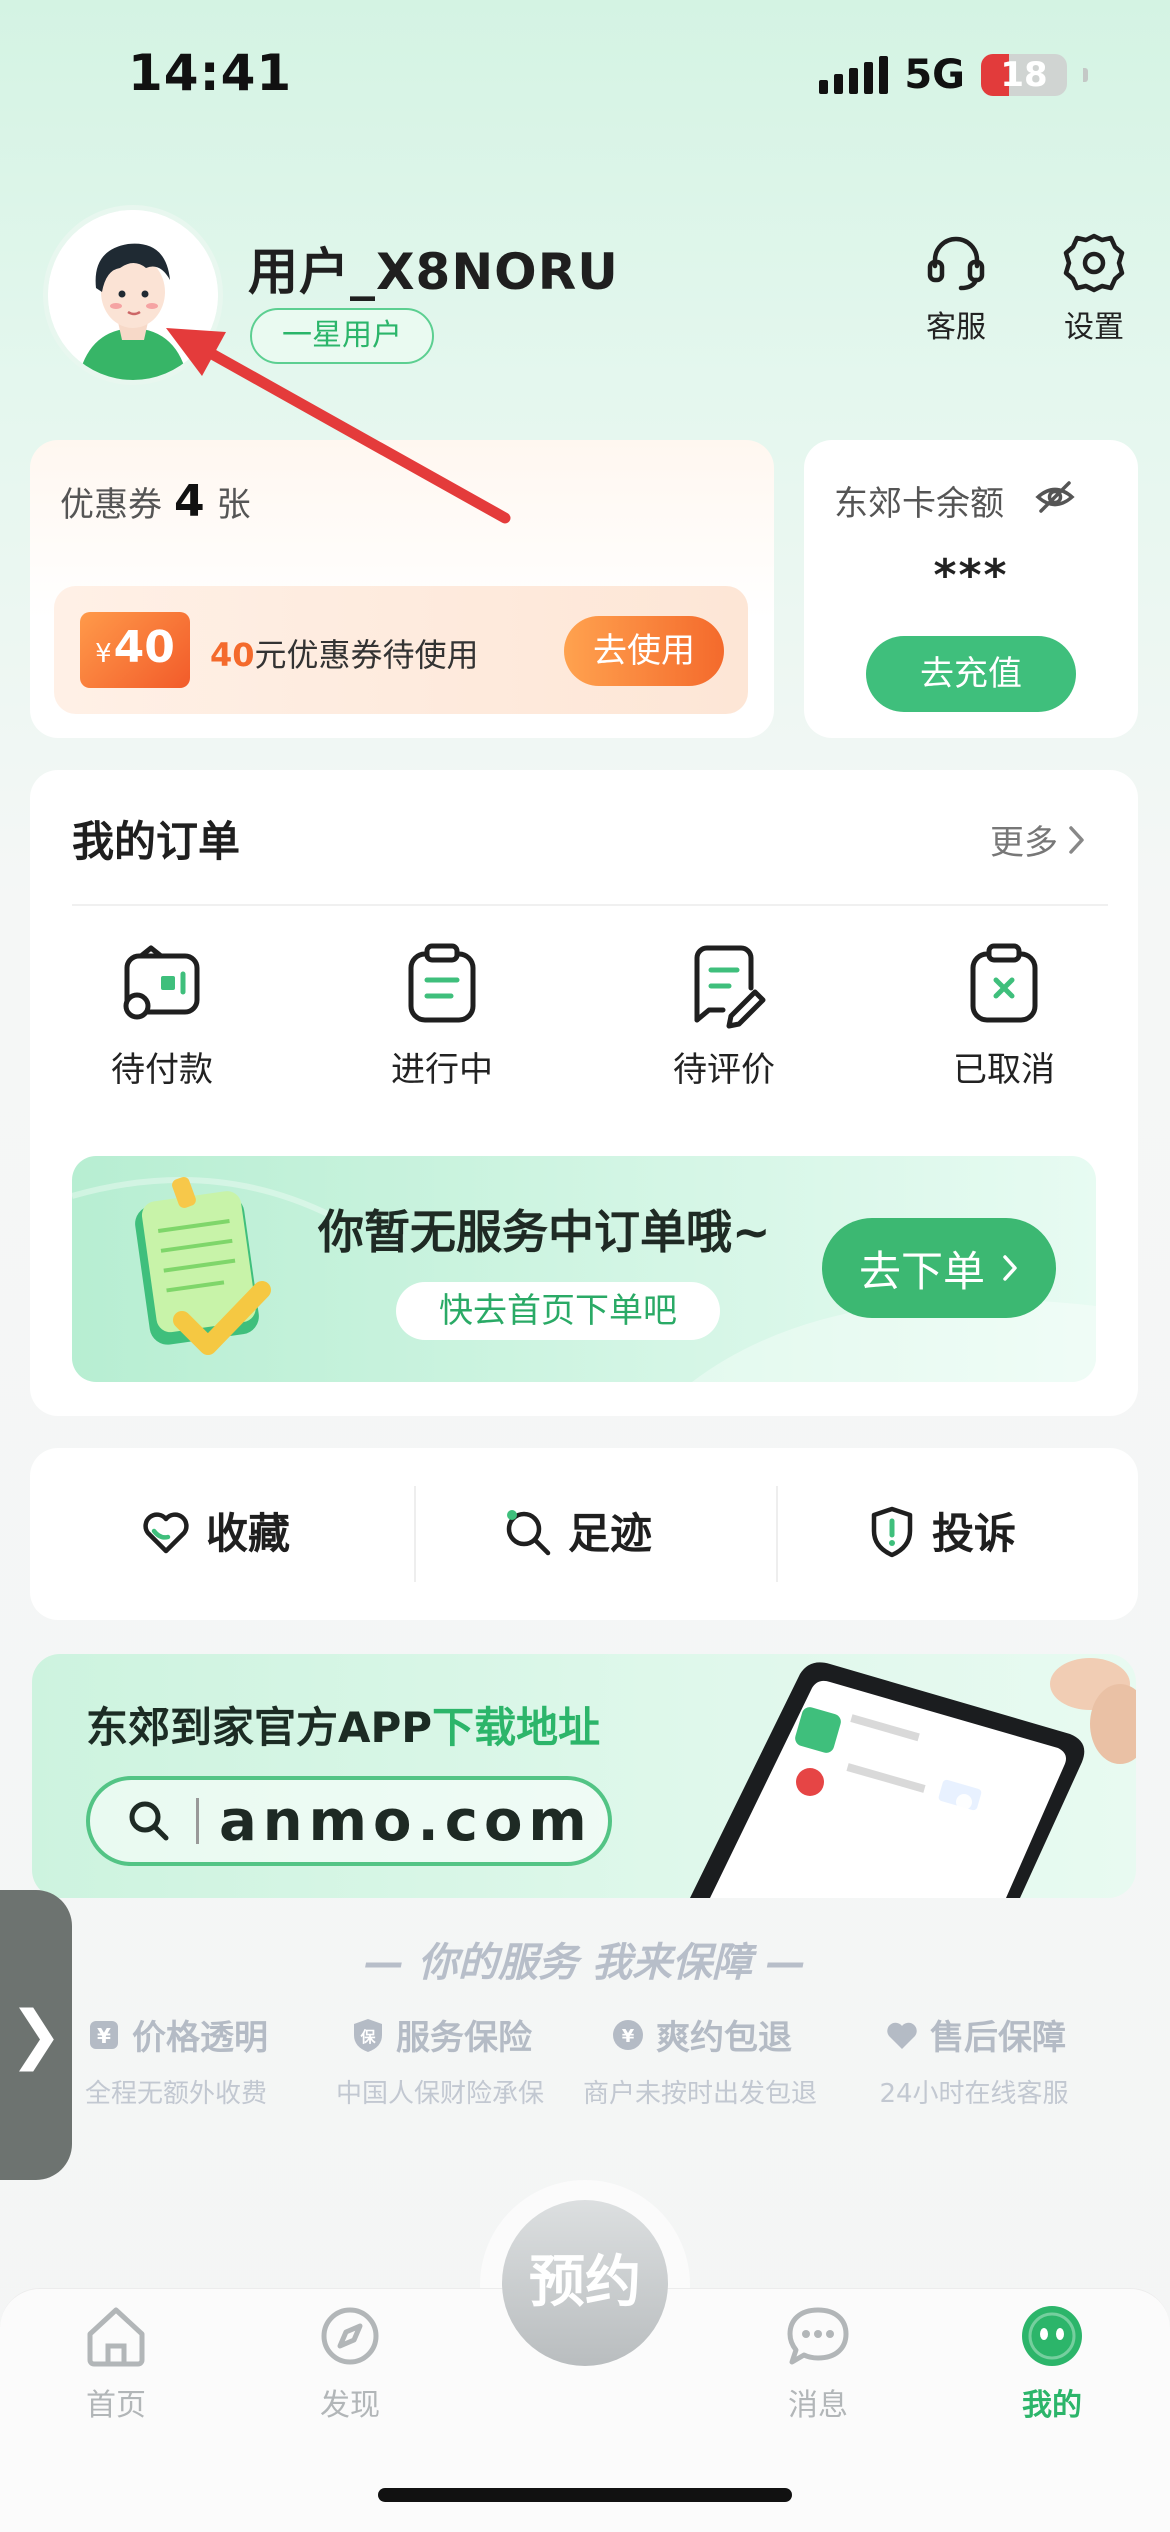 The image size is (1170, 2532). Describe the element at coordinates (116, 2337) in the screenshot. I see `home-icon` at that location.